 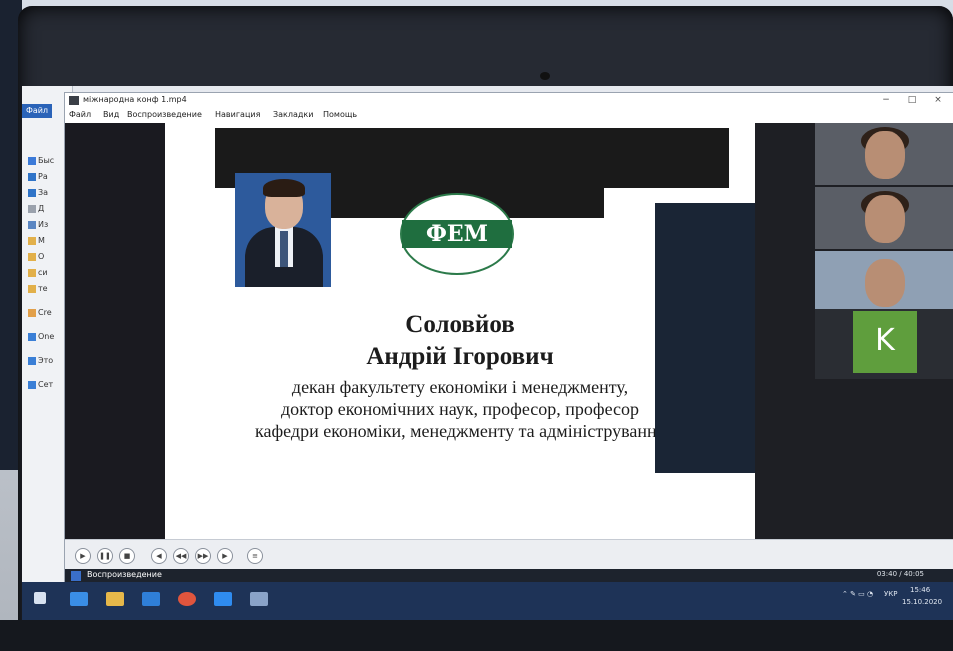 What do you see at coordinates (83, 556) in the screenshot?
I see `play-button: ▶` at bounding box center [83, 556].